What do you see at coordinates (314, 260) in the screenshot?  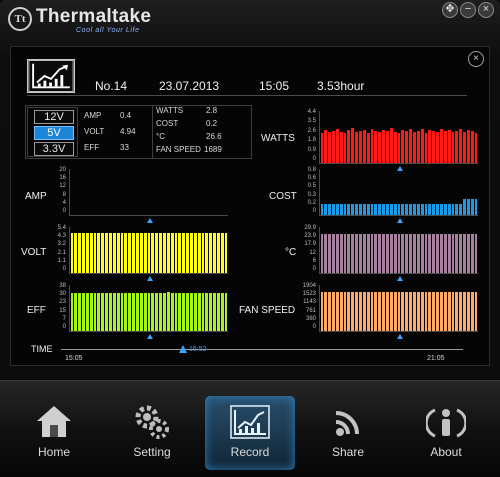 I see `chart-temp-tick: 6` at bounding box center [314, 260].